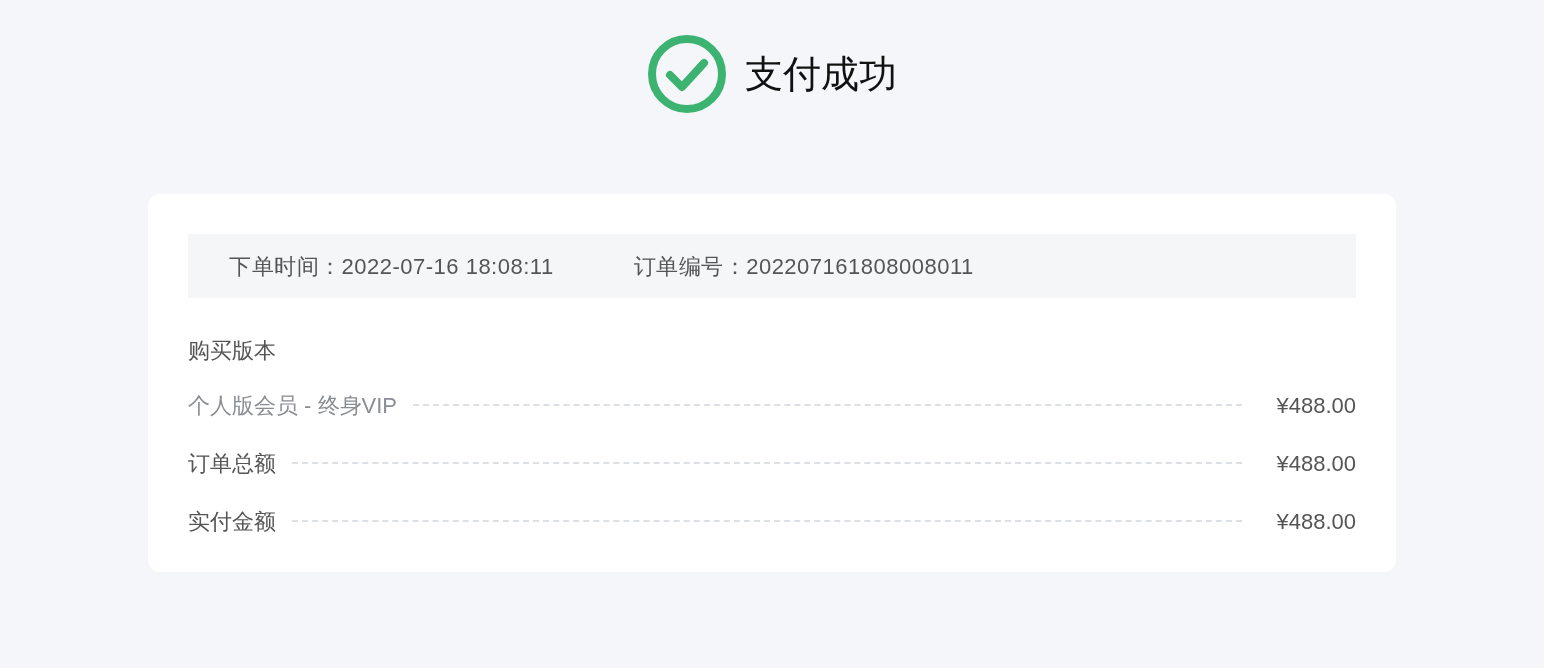 The image size is (1544, 668). I want to click on section-title: 购买版本, so click(232, 351).